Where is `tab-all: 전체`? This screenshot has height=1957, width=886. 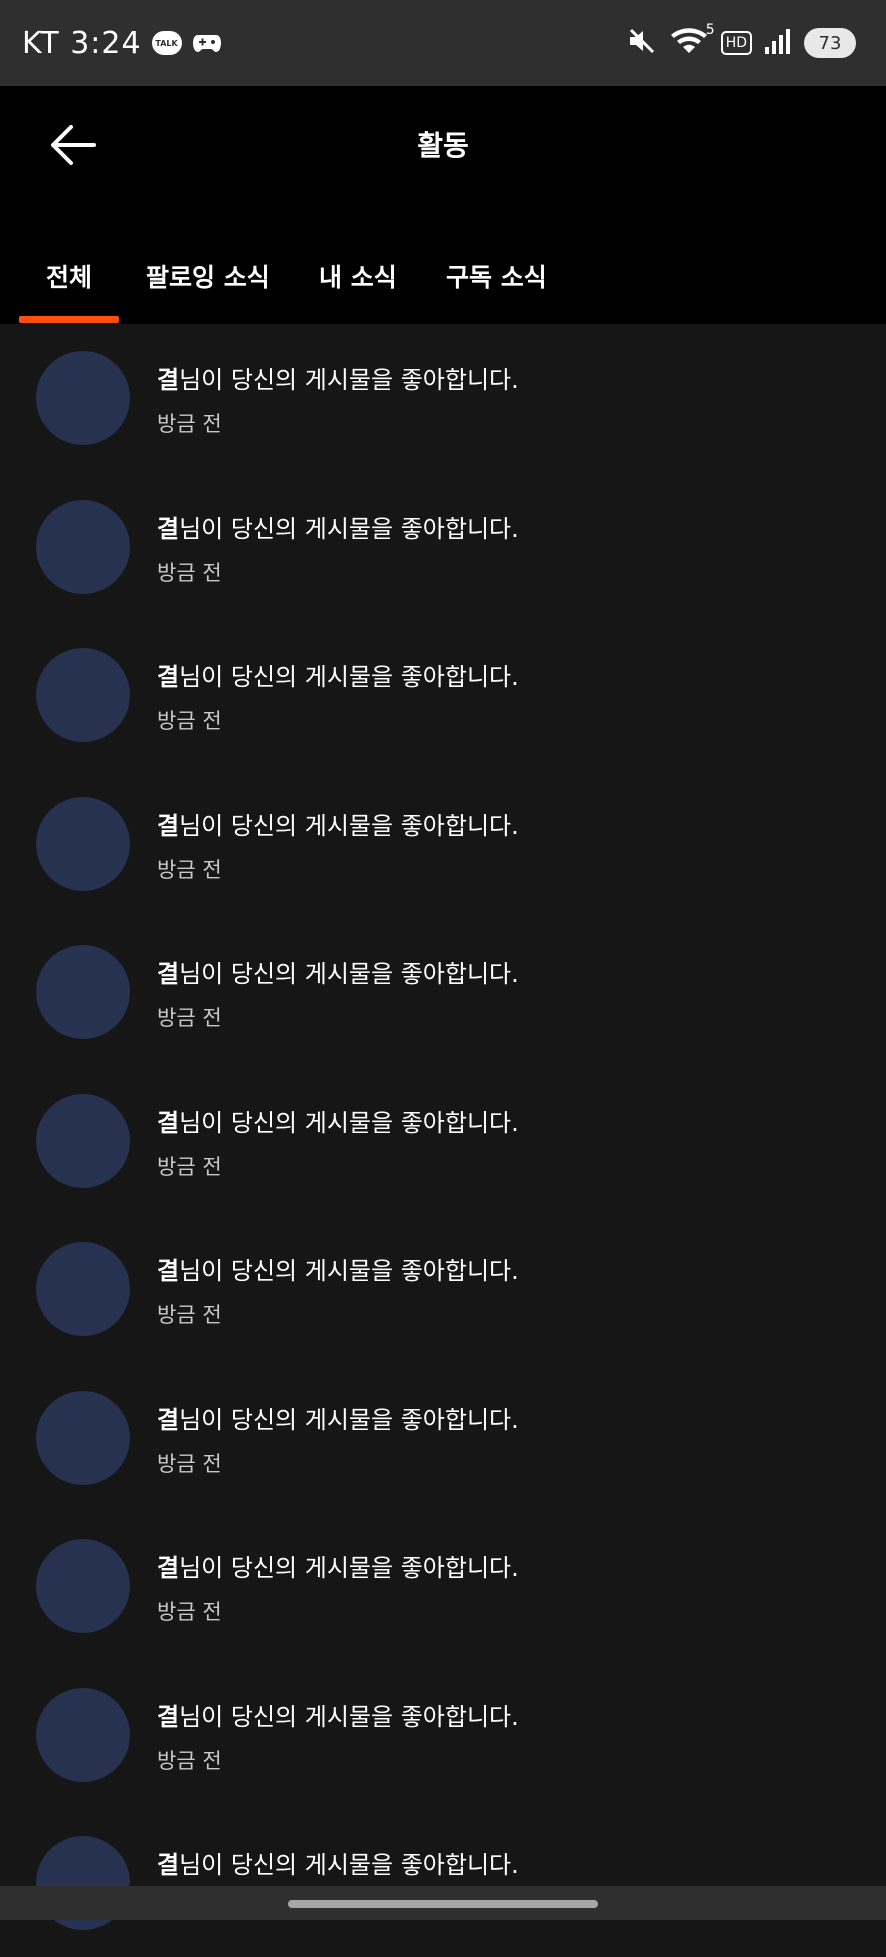 tab-all: 전체 is located at coordinates (69, 276).